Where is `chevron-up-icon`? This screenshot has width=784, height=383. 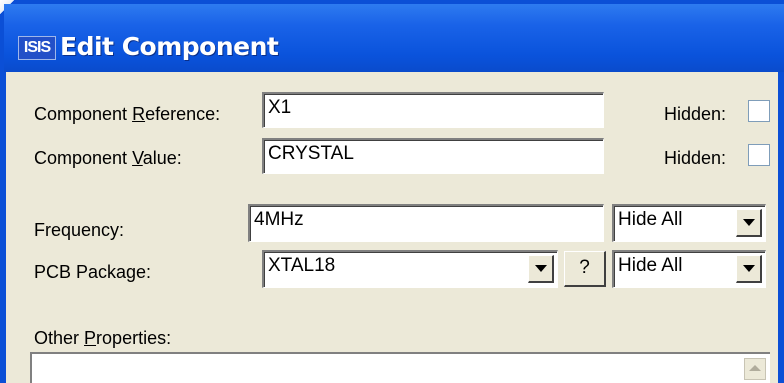 chevron-up-icon is located at coordinates (755, 368).